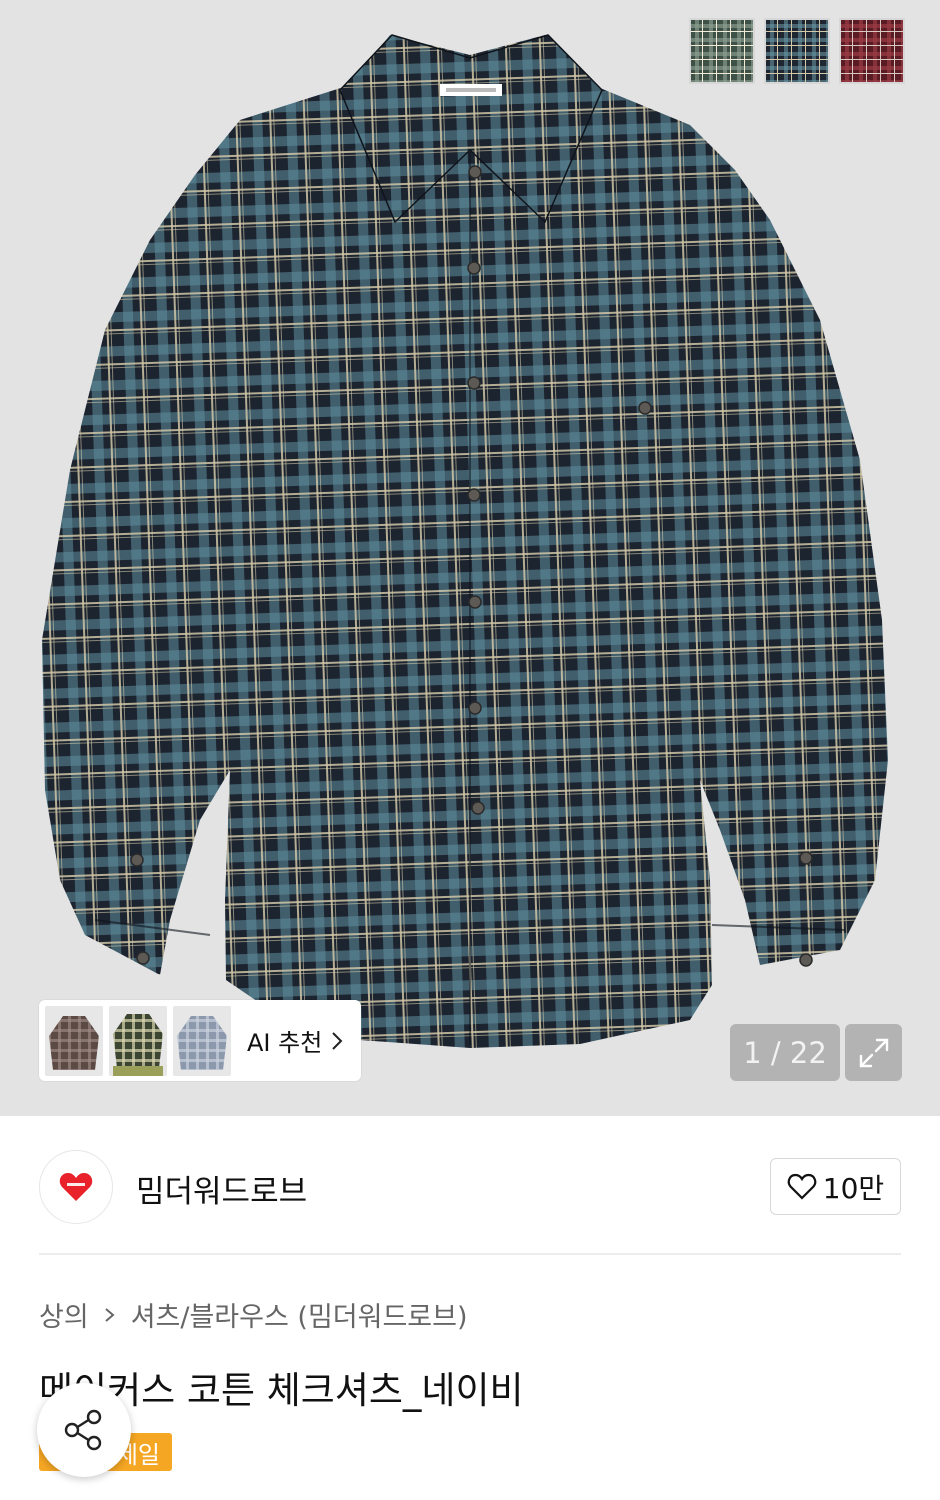 Image resolution: width=940 pixels, height=1500 pixels. I want to click on color-swatch-group, so click(797, 51).